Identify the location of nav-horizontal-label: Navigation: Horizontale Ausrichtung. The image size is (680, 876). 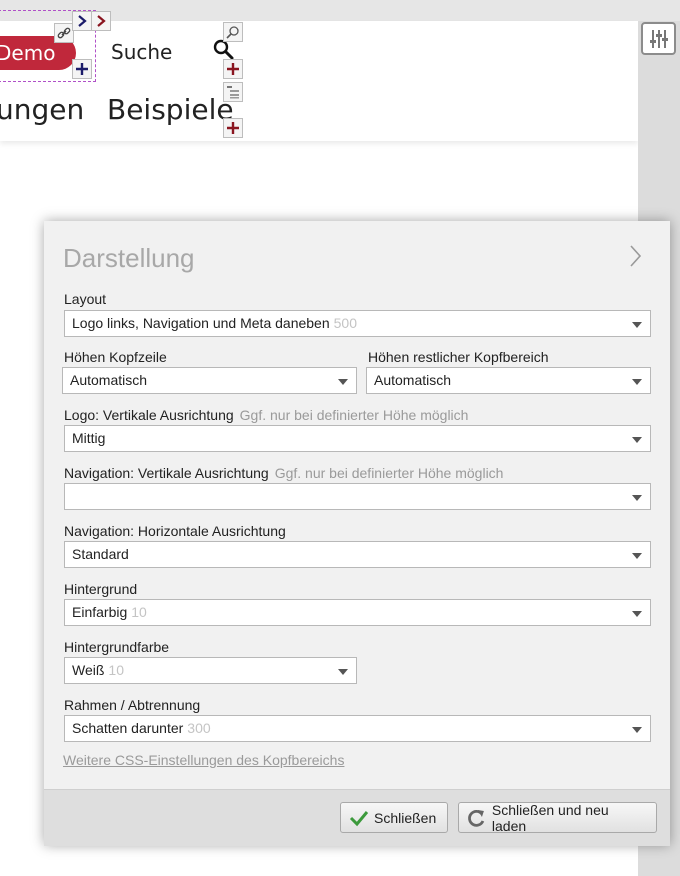
(175, 531).